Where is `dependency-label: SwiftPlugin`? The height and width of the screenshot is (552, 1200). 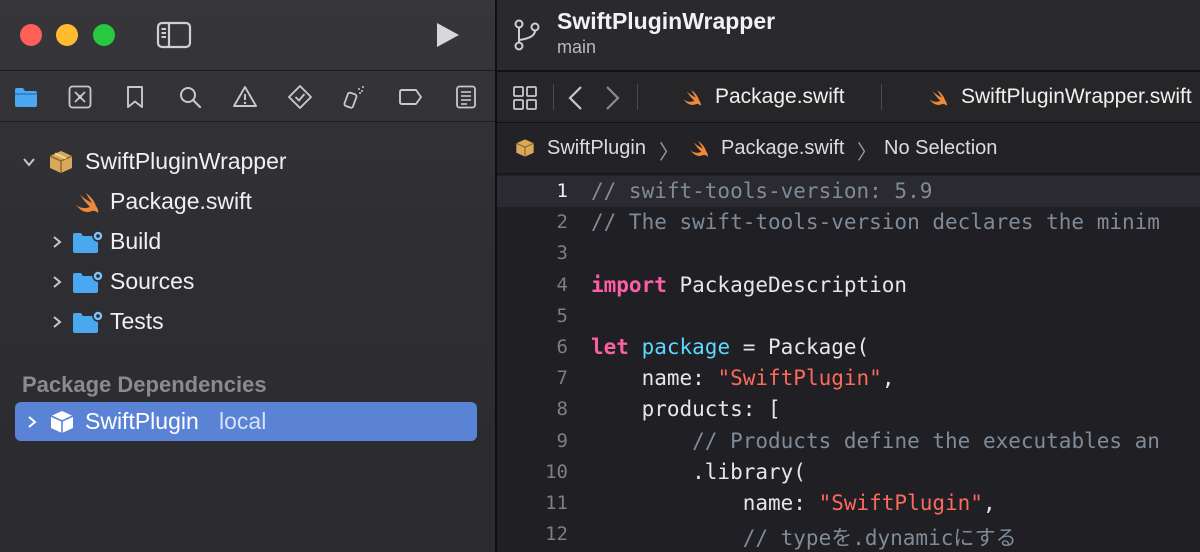
dependency-label: SwiftPlugin is located at coordinates (142, 421).